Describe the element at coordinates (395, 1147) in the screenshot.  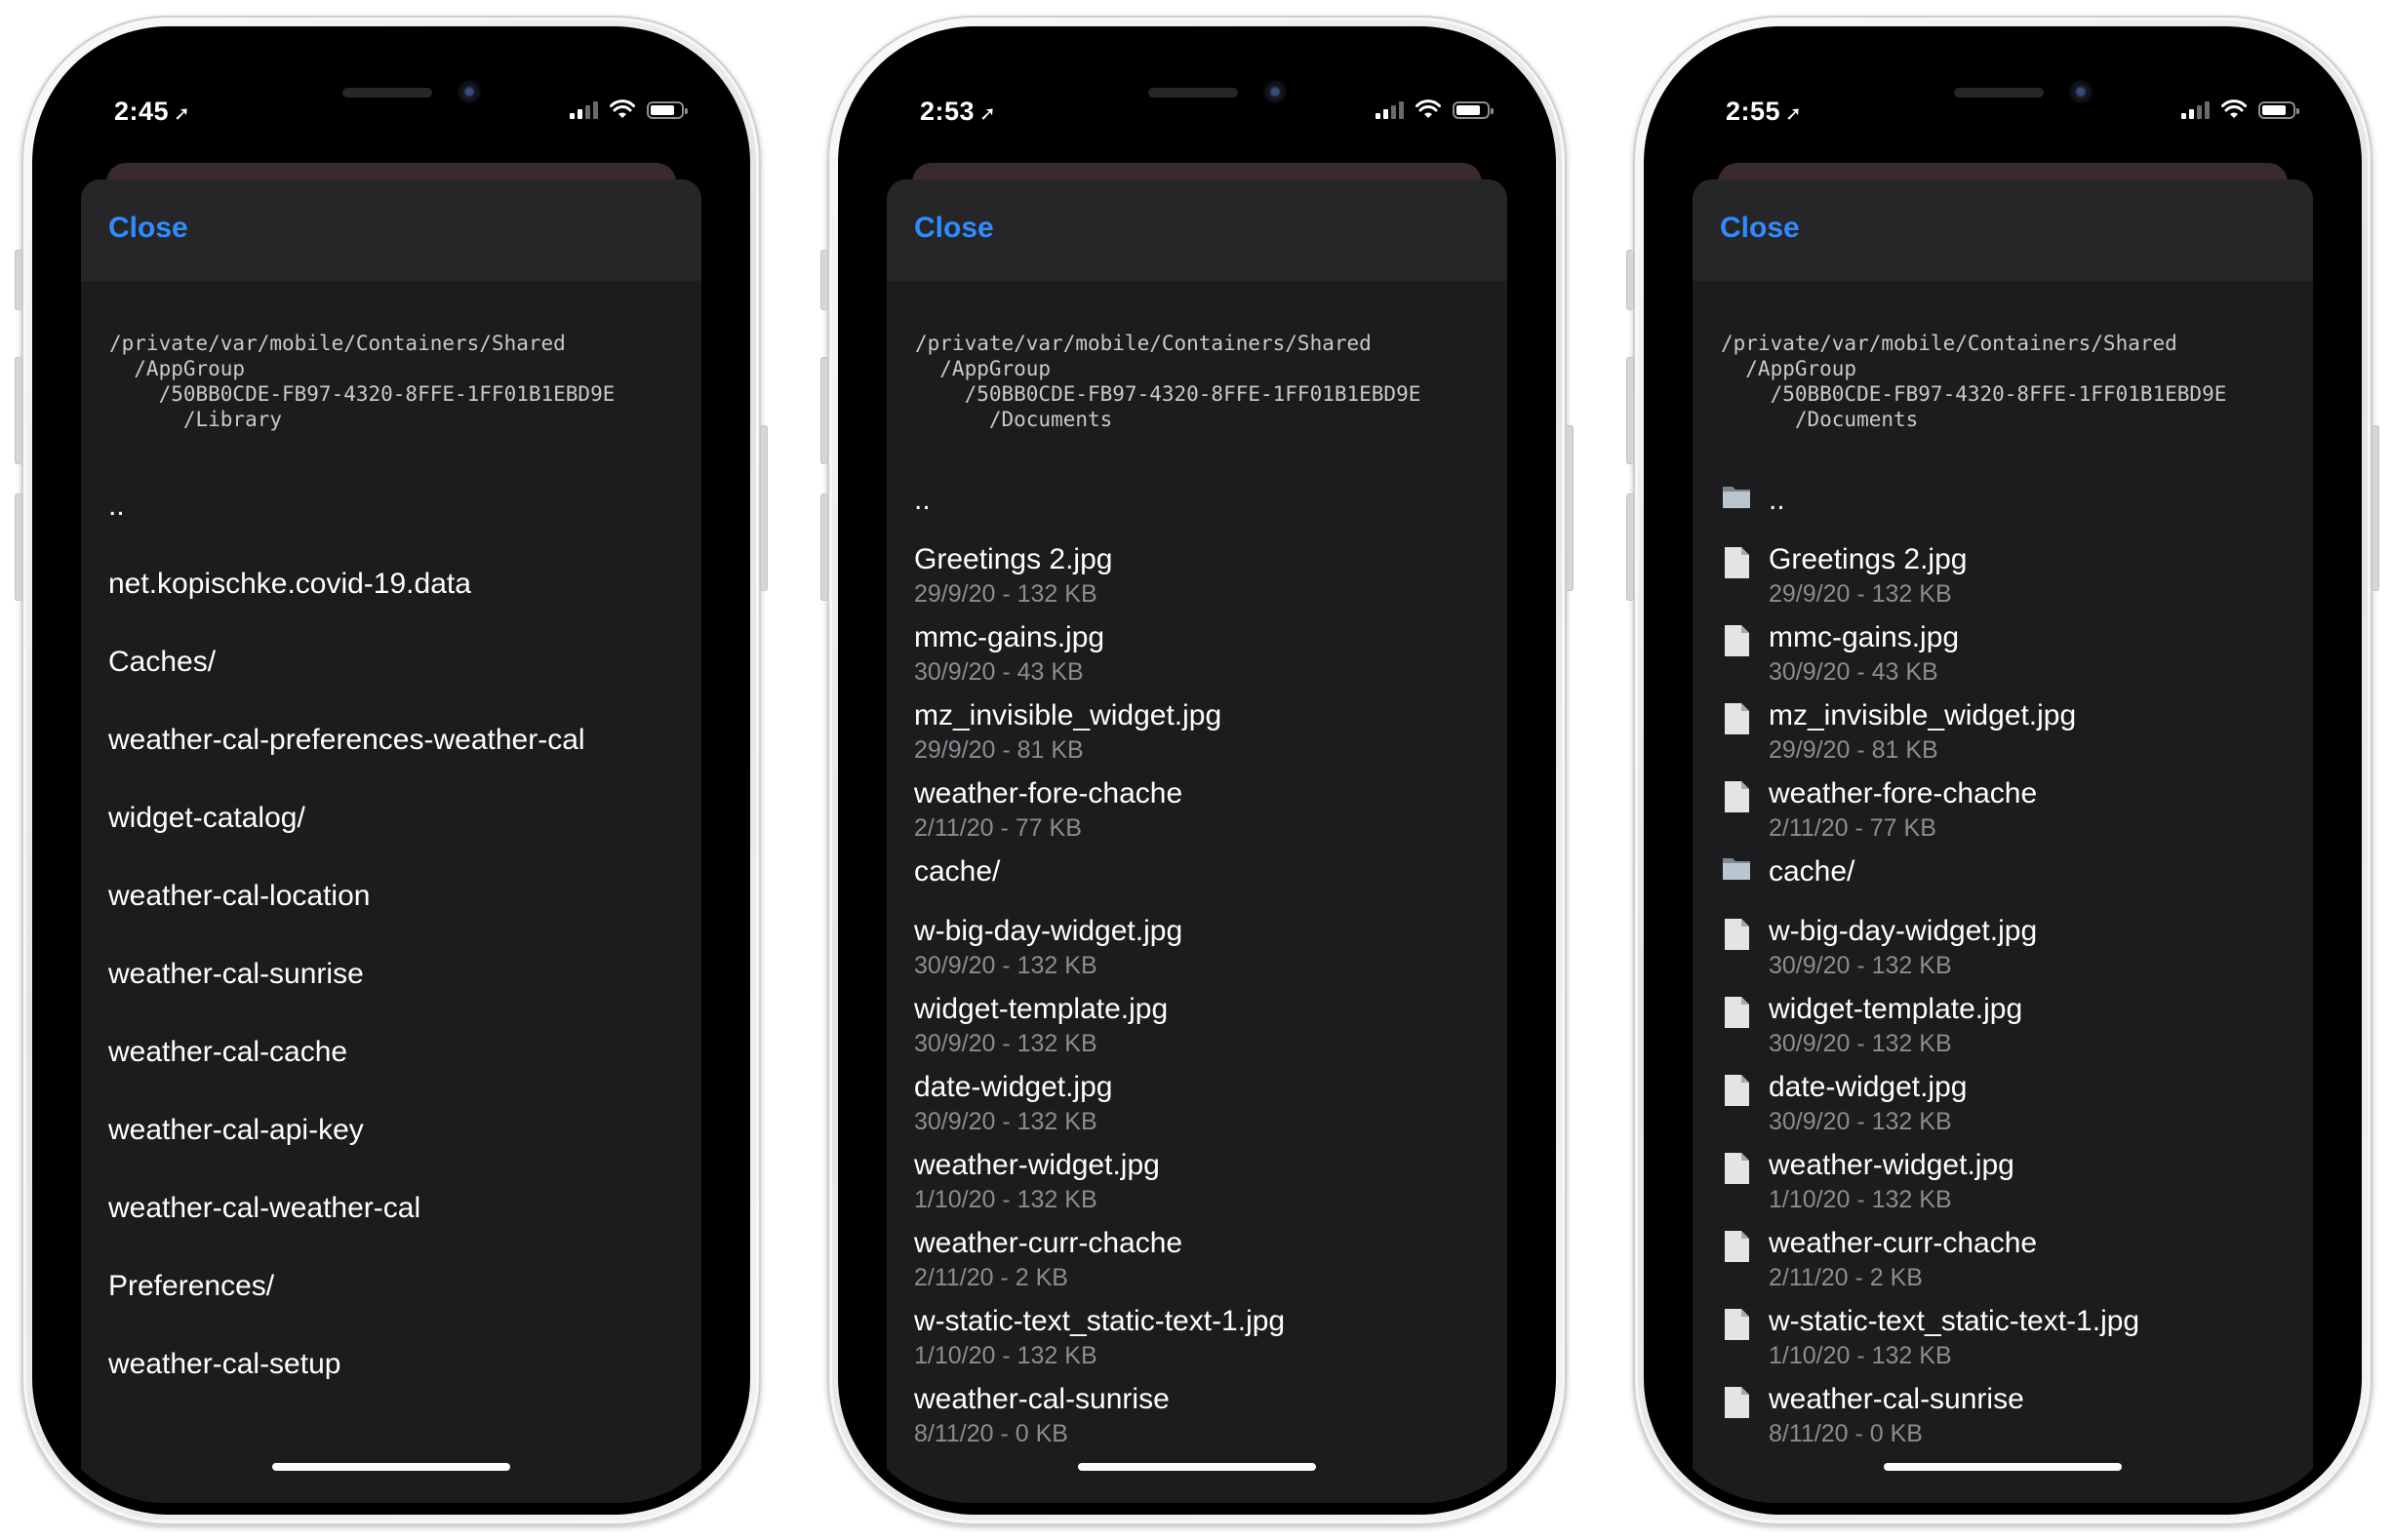
I see `list-item: weather-cal-api-key` at that location.